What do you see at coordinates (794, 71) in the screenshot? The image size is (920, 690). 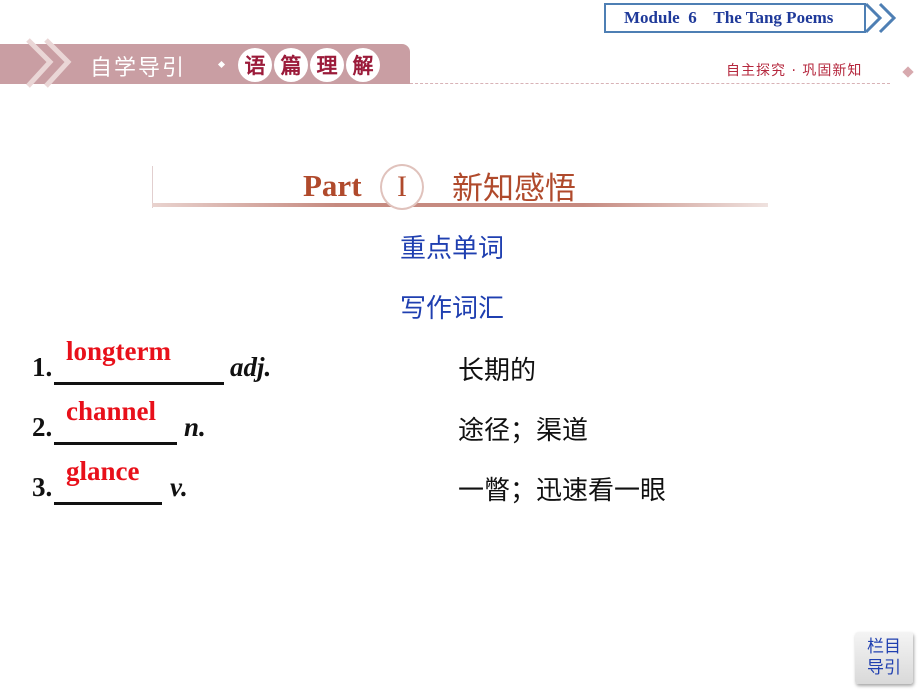 I see `subtitle-right: 自主探究 · 巩固新知` at bounding box center [794, 71].